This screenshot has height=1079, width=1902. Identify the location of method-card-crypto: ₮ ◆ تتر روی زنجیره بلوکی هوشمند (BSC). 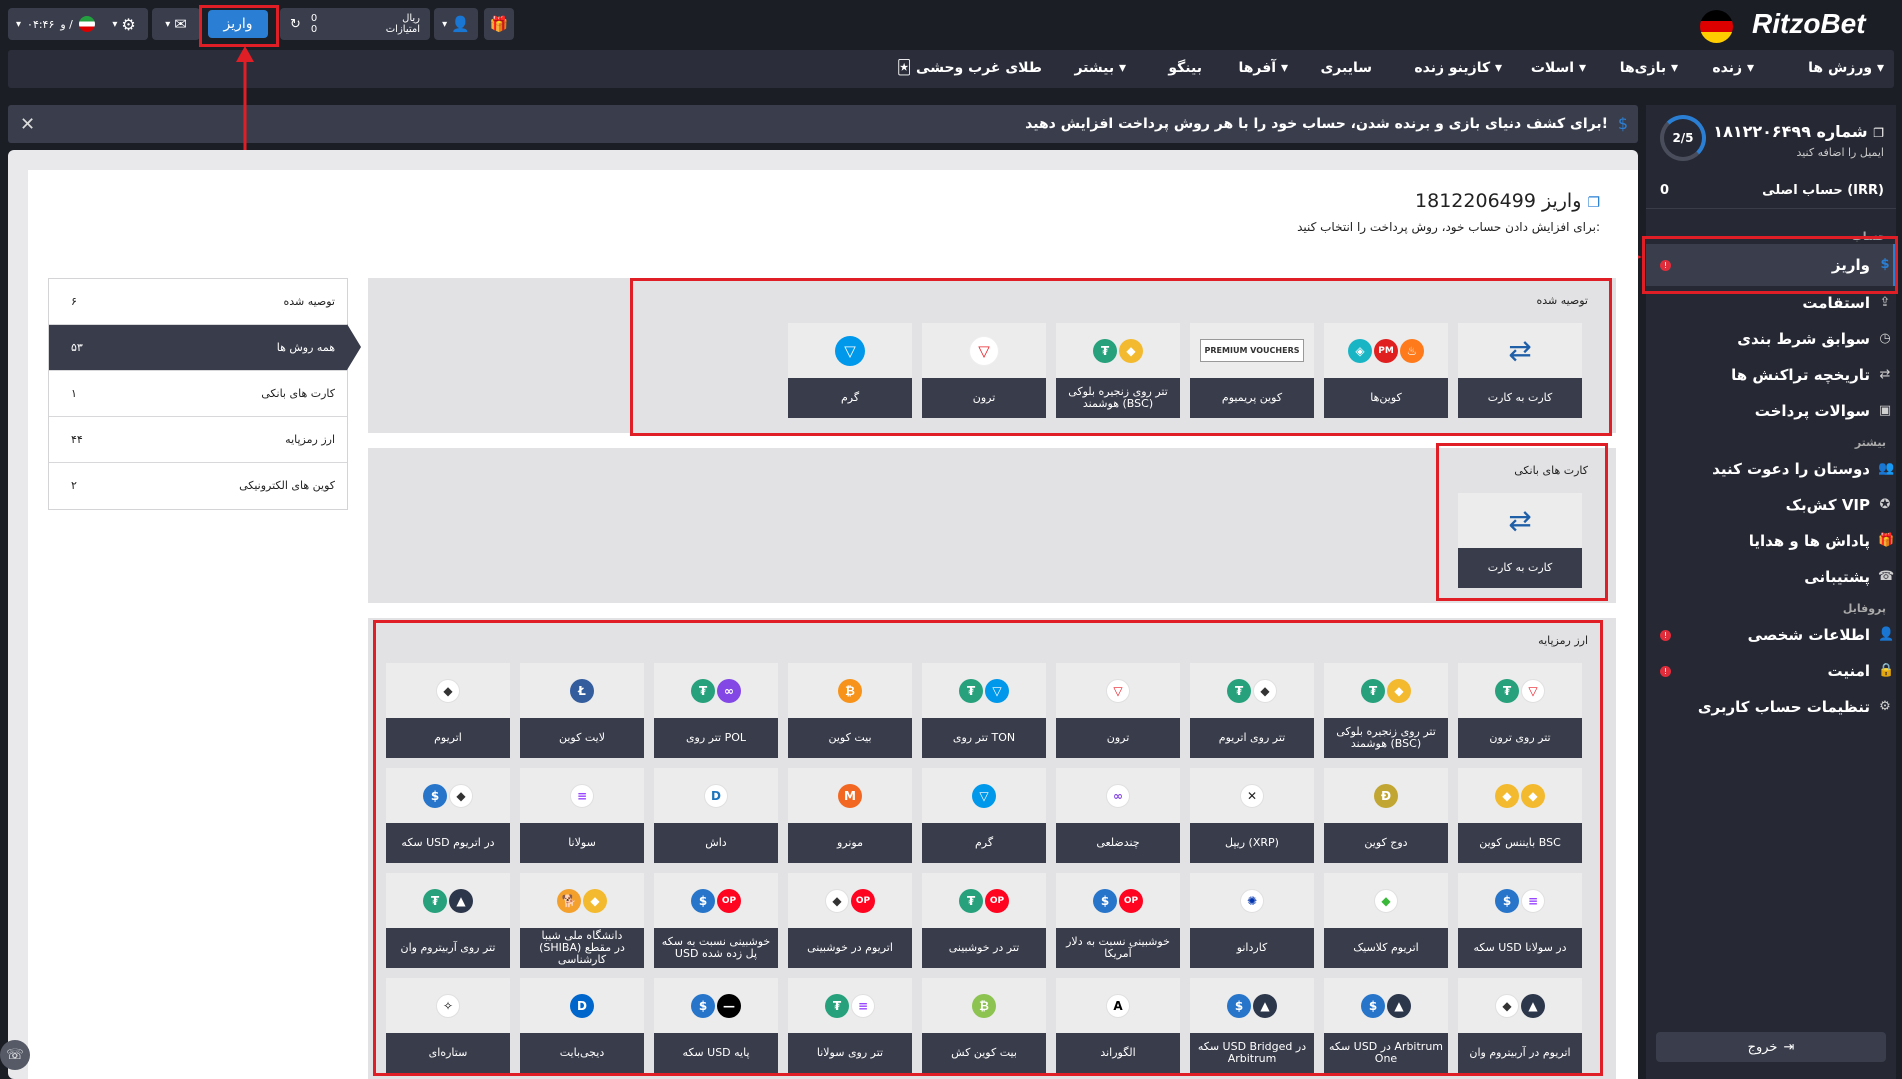
(1386, 710).